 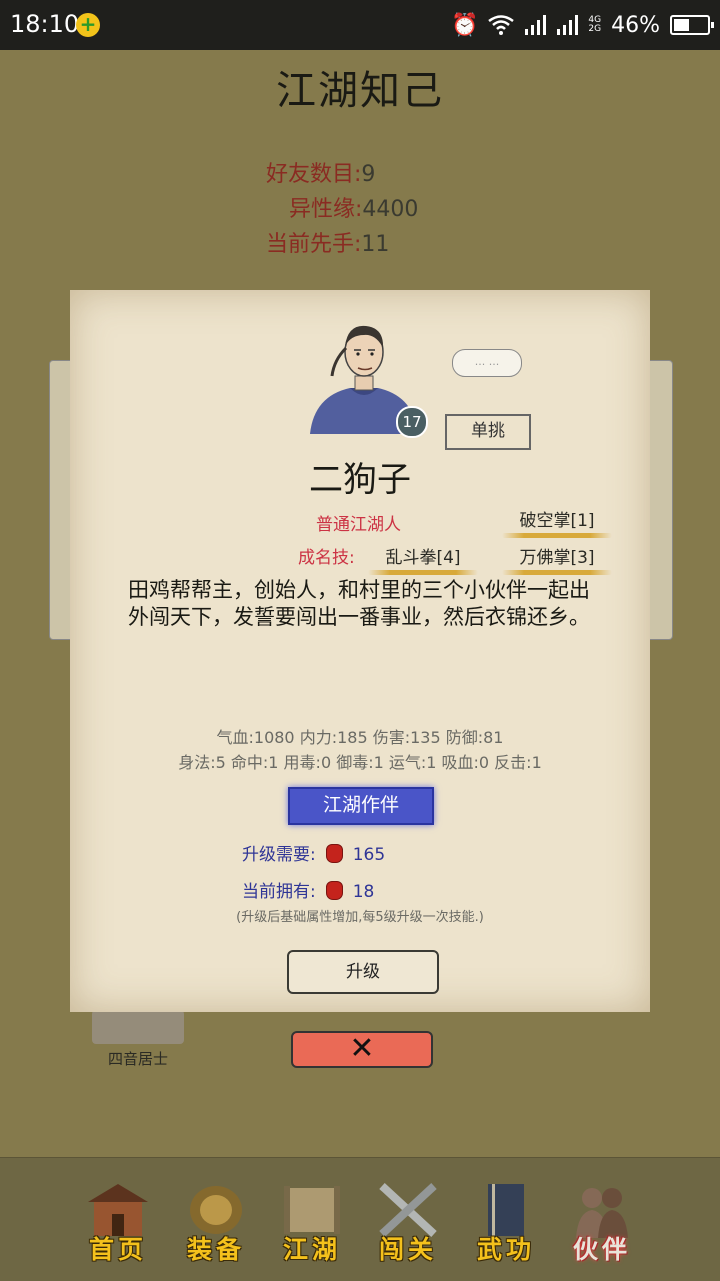 What do you see at coordinates (464, 25) in the screenshot?
I see `alarm-icon: ⏰` at bounding box center [464, 25].